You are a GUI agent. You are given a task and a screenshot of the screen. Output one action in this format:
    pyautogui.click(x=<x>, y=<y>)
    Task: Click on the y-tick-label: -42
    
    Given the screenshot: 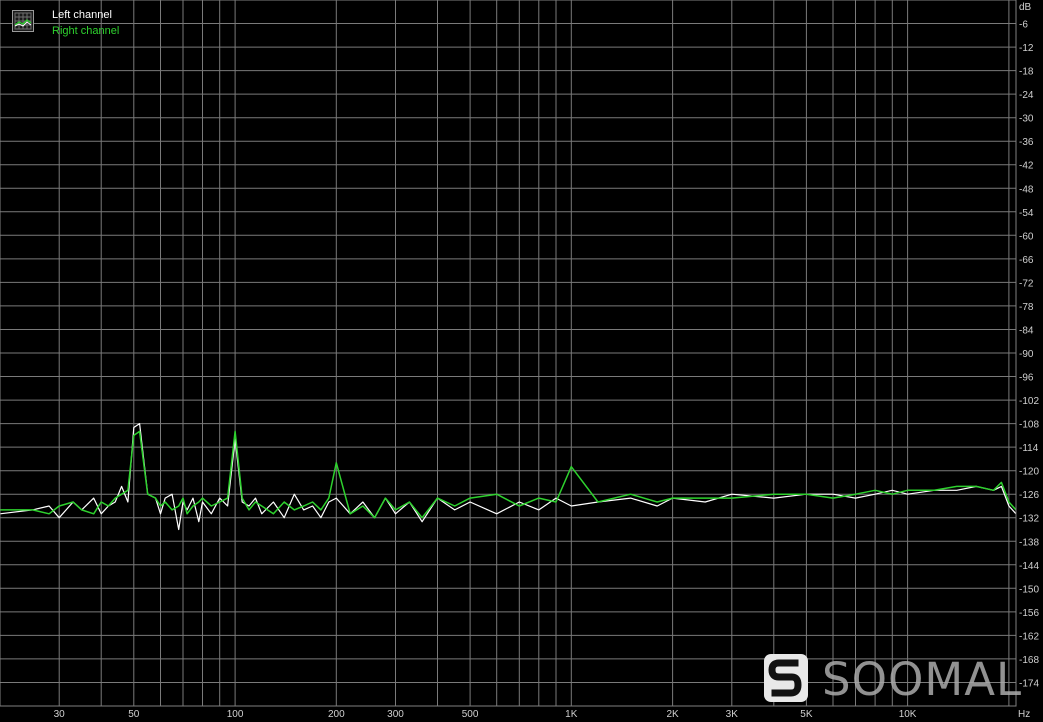 What is the action you would take?
    pyautogui.click(x=1026, y=166)
    